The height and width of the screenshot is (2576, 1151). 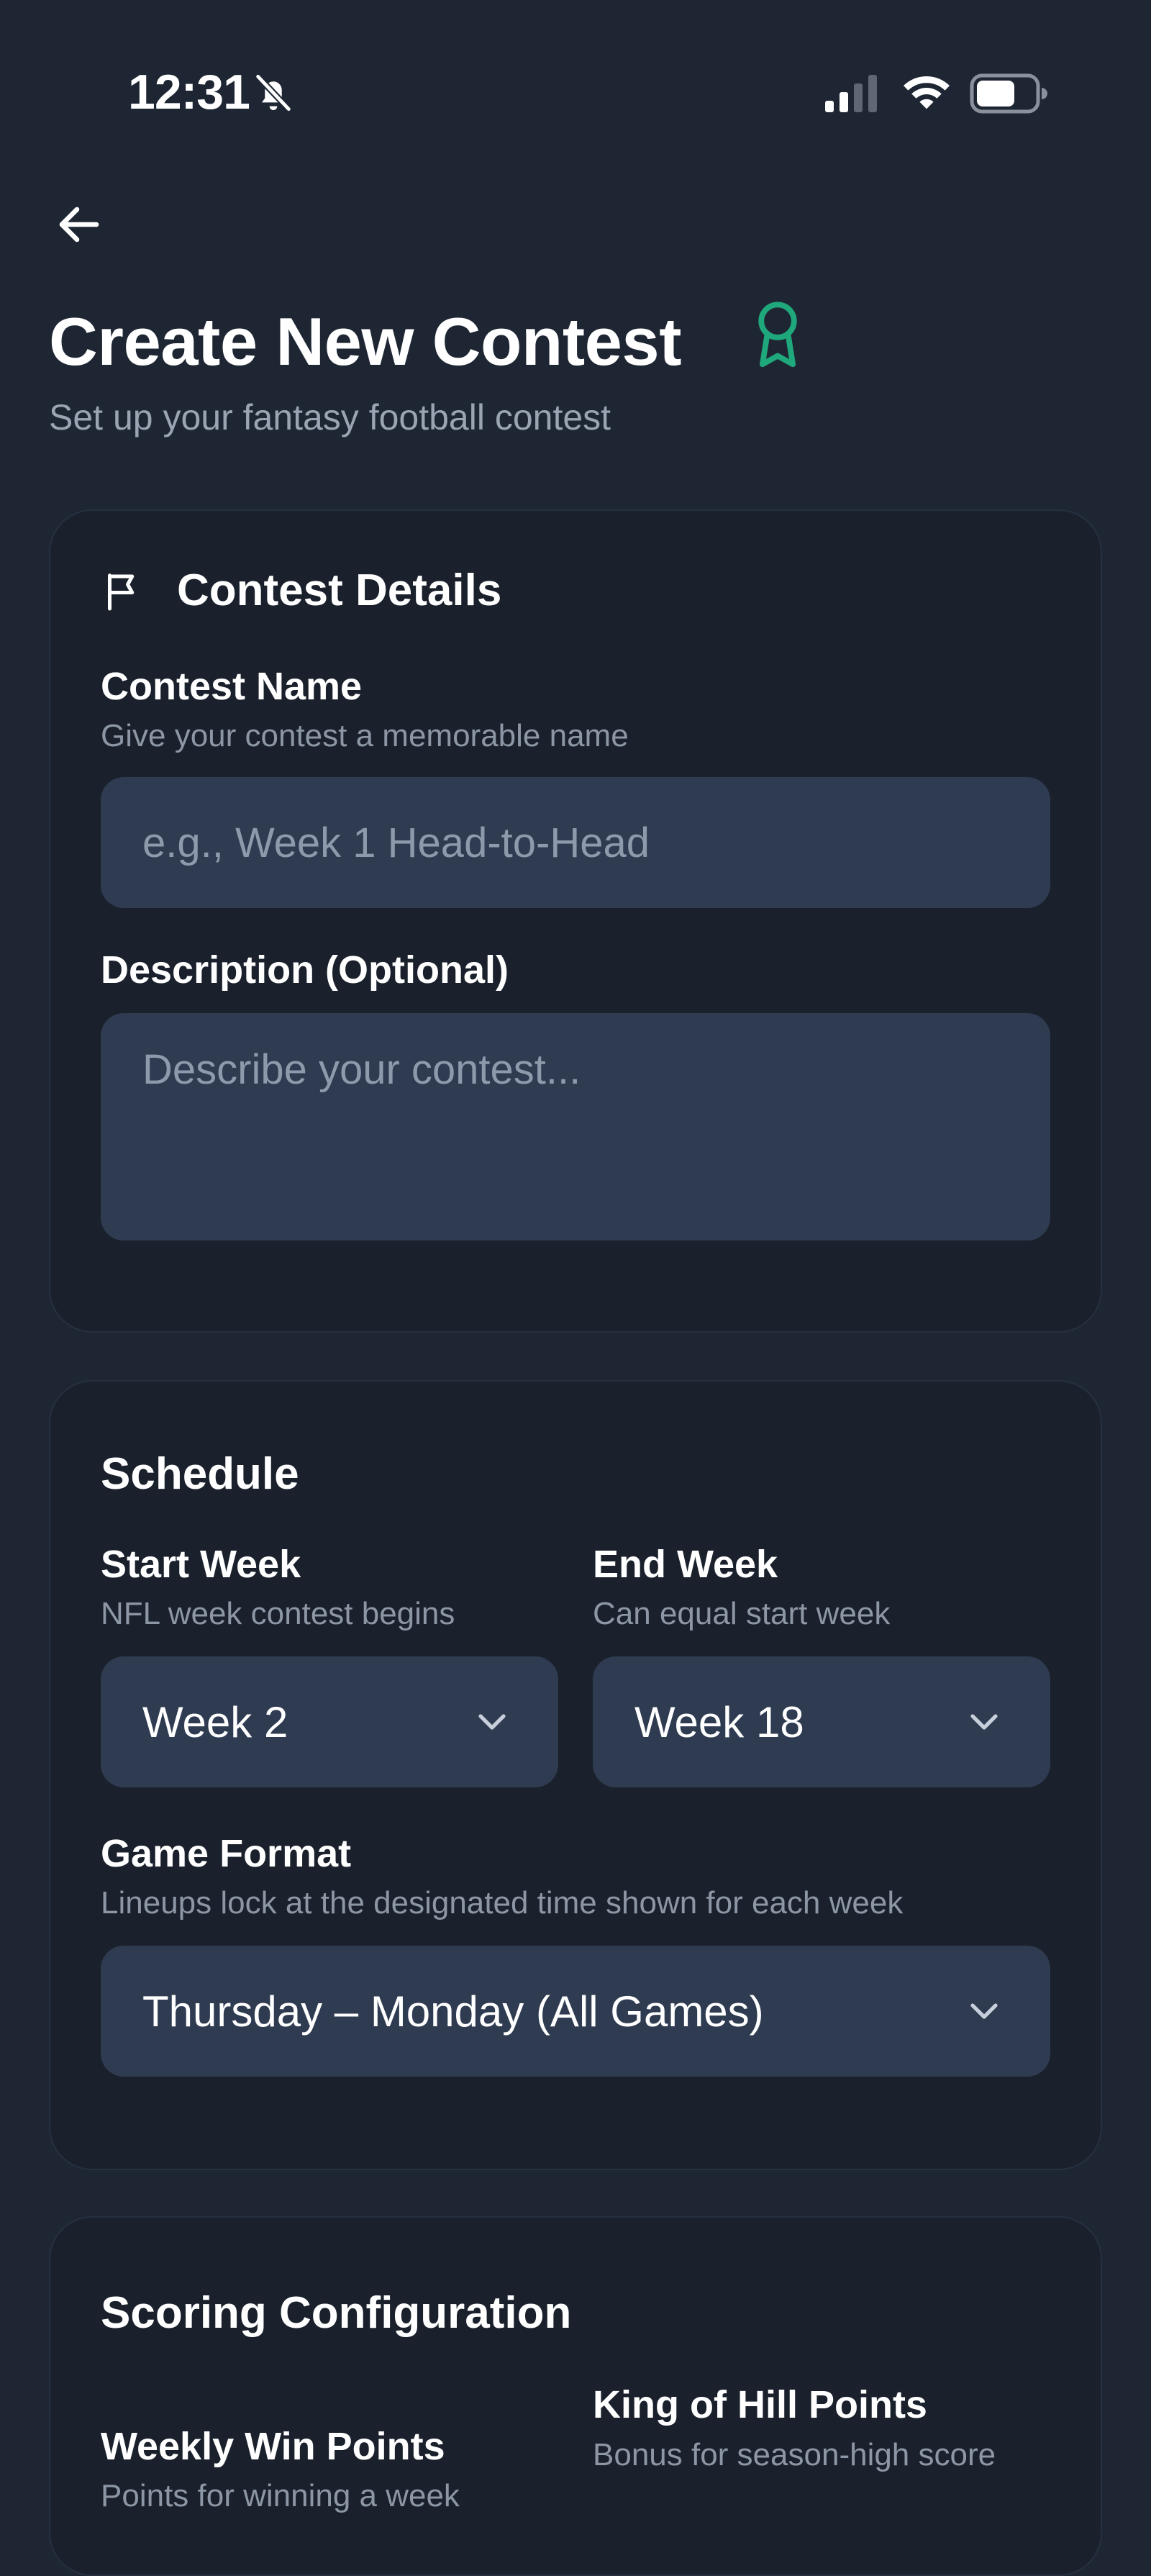 What do you see at coordinates (336, 2313) in the screenshot?
I see `scoring-heading: Scoring Configuration` at bounding box center [336, 2313].